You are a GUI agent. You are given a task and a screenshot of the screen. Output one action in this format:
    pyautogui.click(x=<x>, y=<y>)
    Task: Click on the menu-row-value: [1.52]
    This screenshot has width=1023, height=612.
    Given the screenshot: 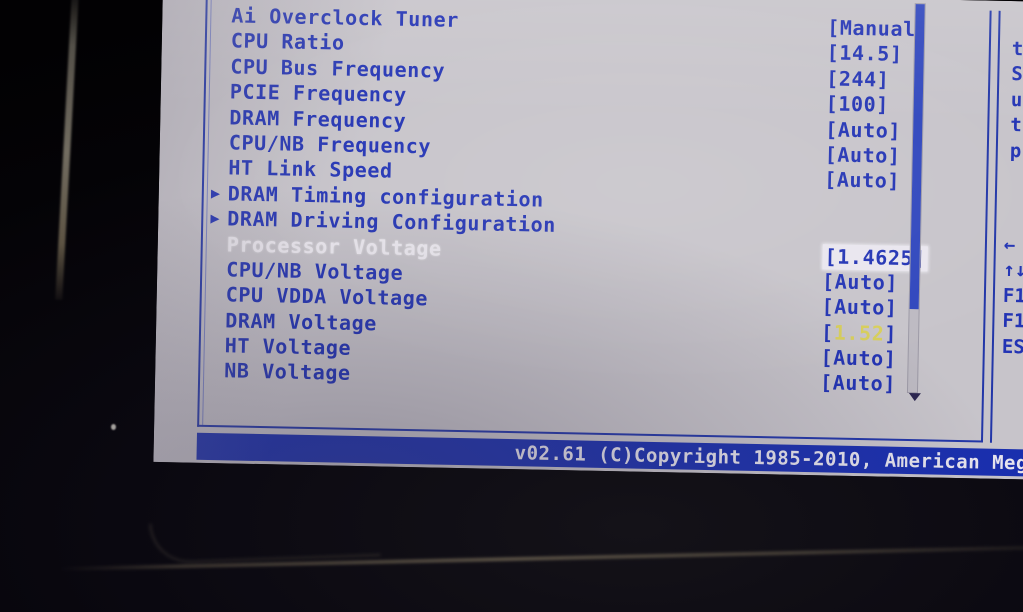 What is the action you would take?
    pyautogui.click(x=859, y=333)
    